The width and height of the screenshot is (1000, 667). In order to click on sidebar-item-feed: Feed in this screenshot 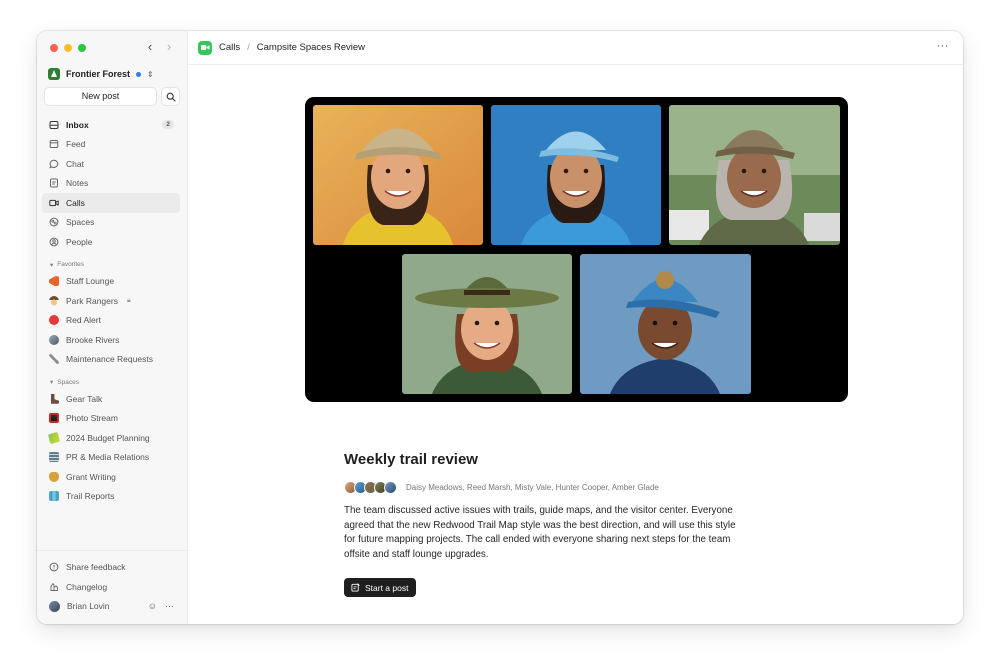, I will do `click(111, 145)`.